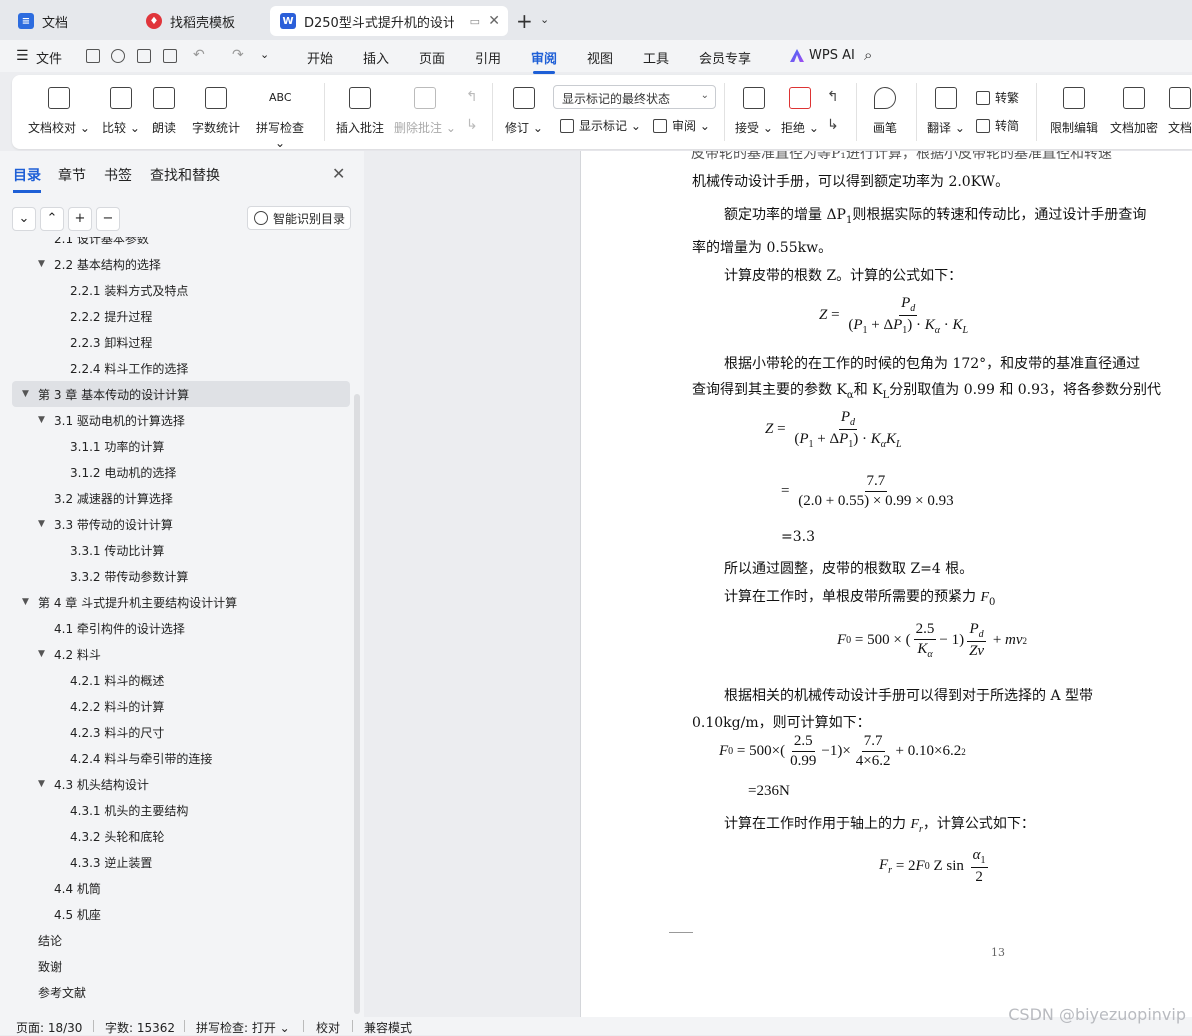  What do you see at coordinates (1134, 109) in the screenshot?
I see `encrypt-button: 文档加密` at bounding box center [1134, 109].